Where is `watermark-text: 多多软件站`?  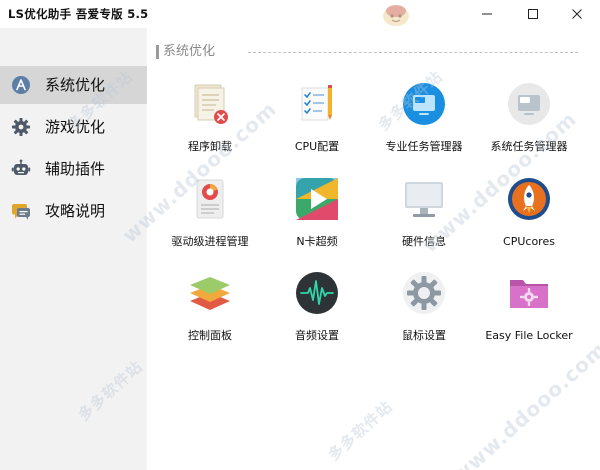 watermark-text: 多多软件站 is located at coordinates (360, 431).